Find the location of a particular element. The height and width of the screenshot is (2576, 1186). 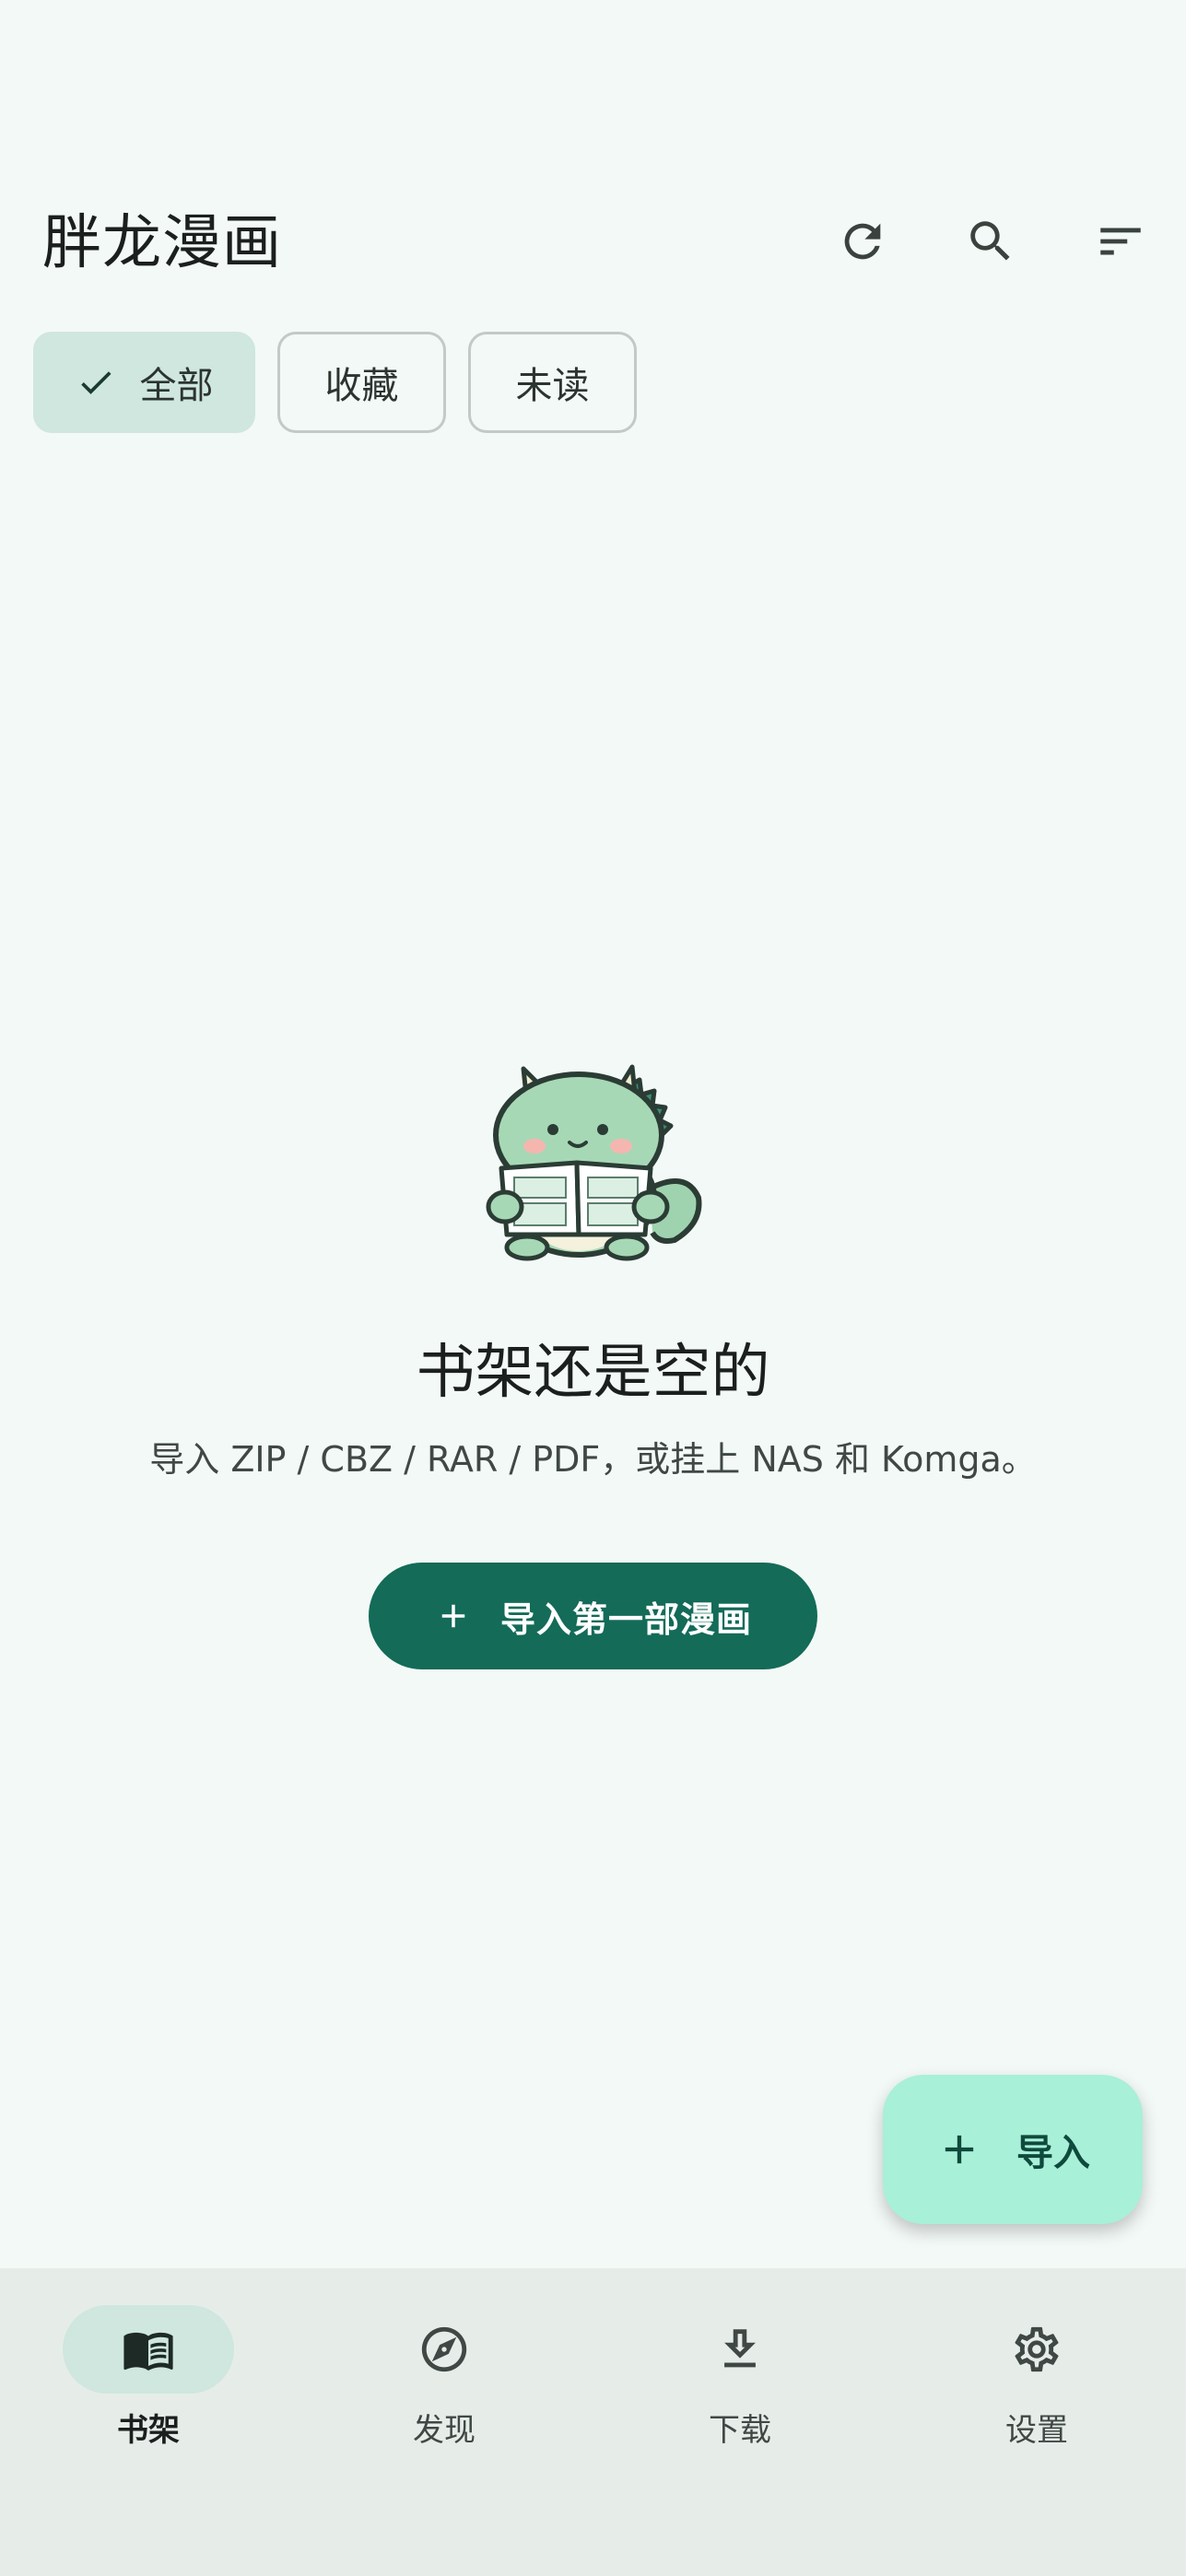

sort-button is located at coordinates (1120, 241).